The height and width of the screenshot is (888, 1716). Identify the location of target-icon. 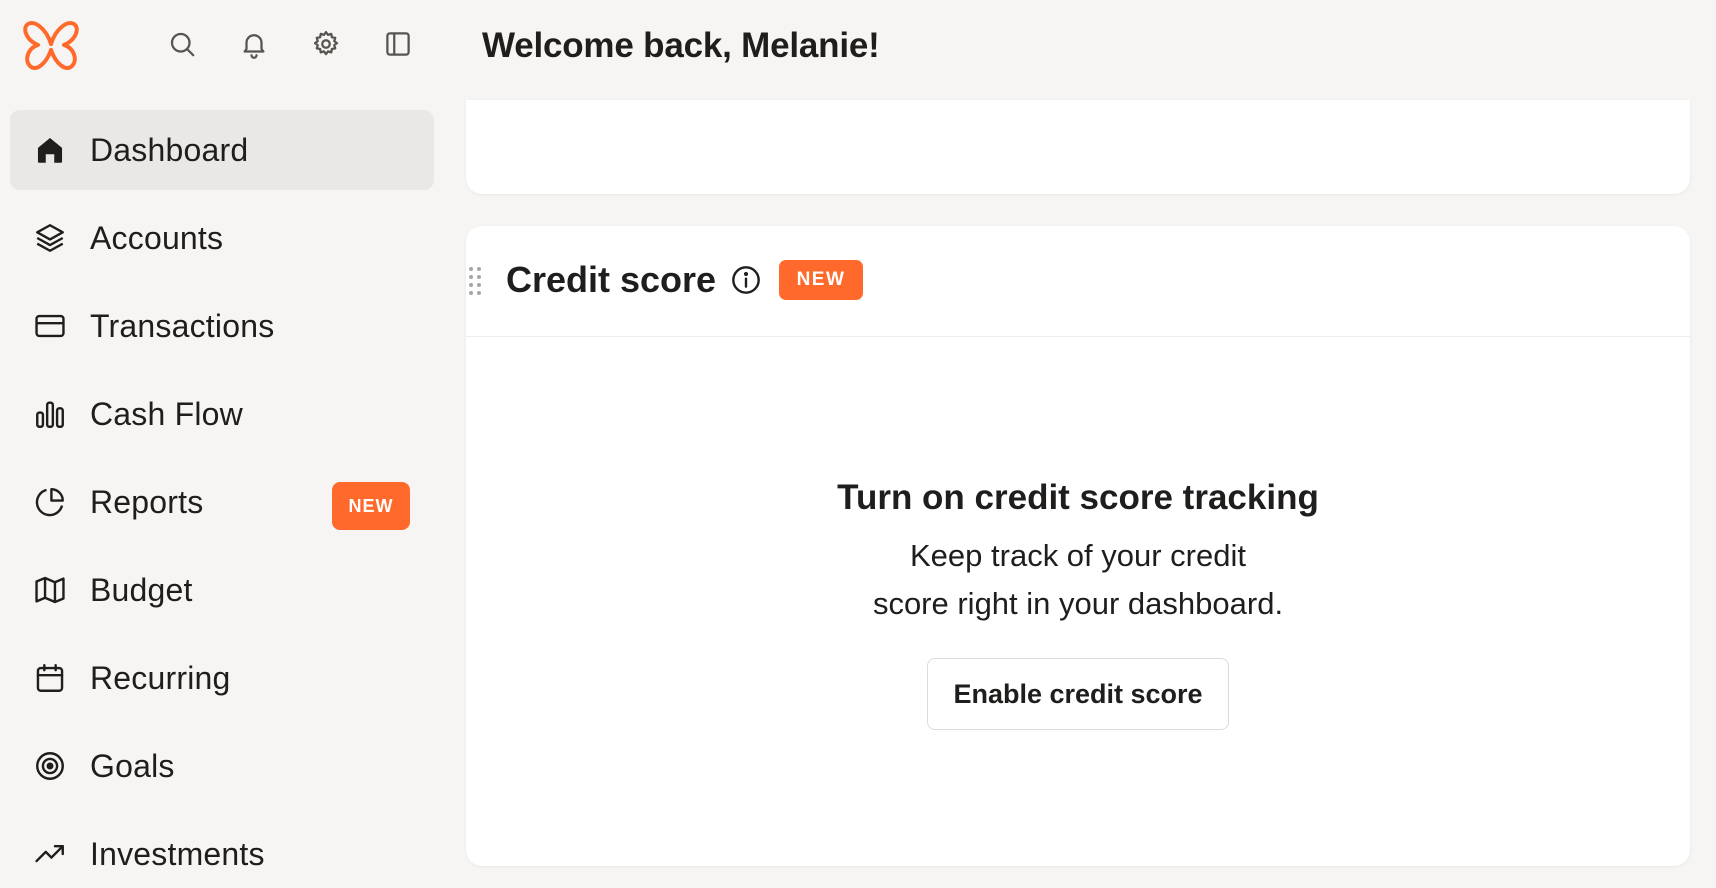
(50, 766).